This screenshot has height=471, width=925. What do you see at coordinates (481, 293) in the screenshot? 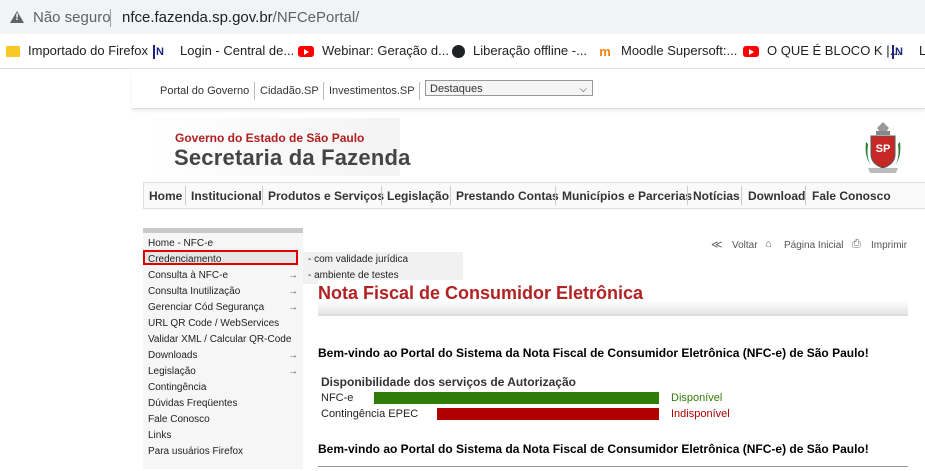
I see `page-title: Nota Fiscal de Consumidor Eletrônica` at bounding box center [481, 293].